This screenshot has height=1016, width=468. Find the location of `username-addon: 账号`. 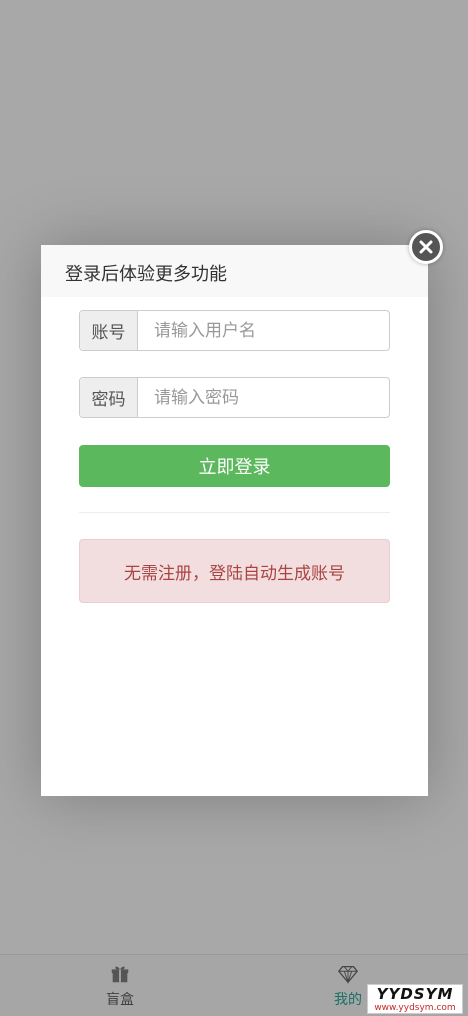

username-addon: 账号 is located at coordinates (109, 330).